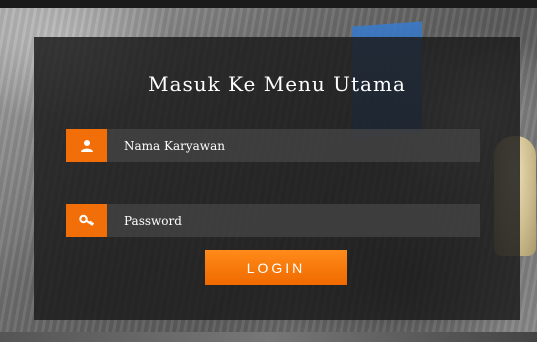  Describe the element at coordinates (294, 220) in the screenshot. I see `password-input` at that location.